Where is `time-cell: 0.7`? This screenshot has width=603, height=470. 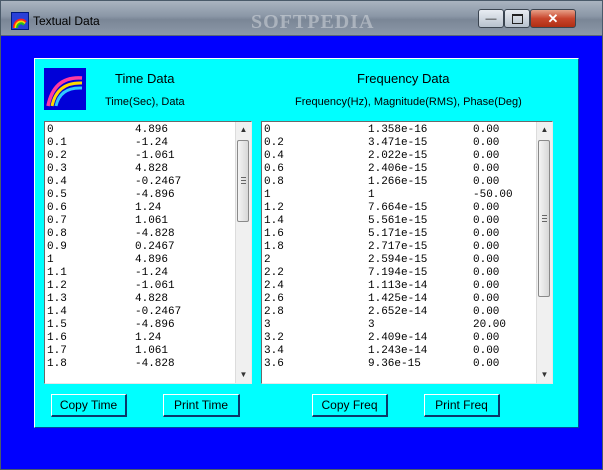
time-cell: 0.7 is located at coordinates (57, 221).